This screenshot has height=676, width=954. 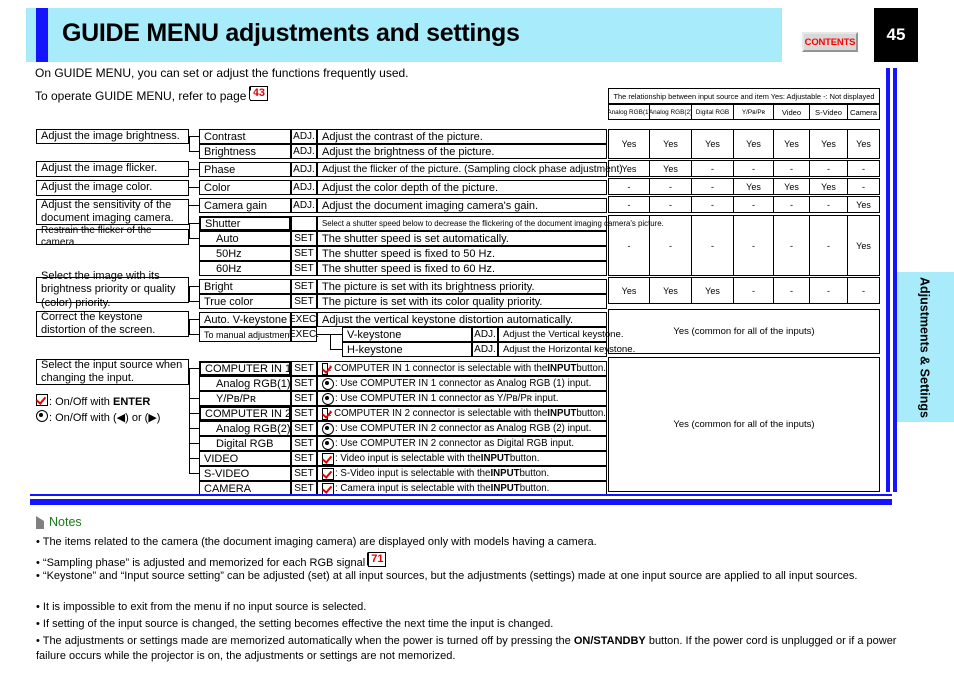 What do you see at coordinates (245, 223) in the screenshot?
I see `table-item-cell: Shutter` at bounding box center [245, 223].